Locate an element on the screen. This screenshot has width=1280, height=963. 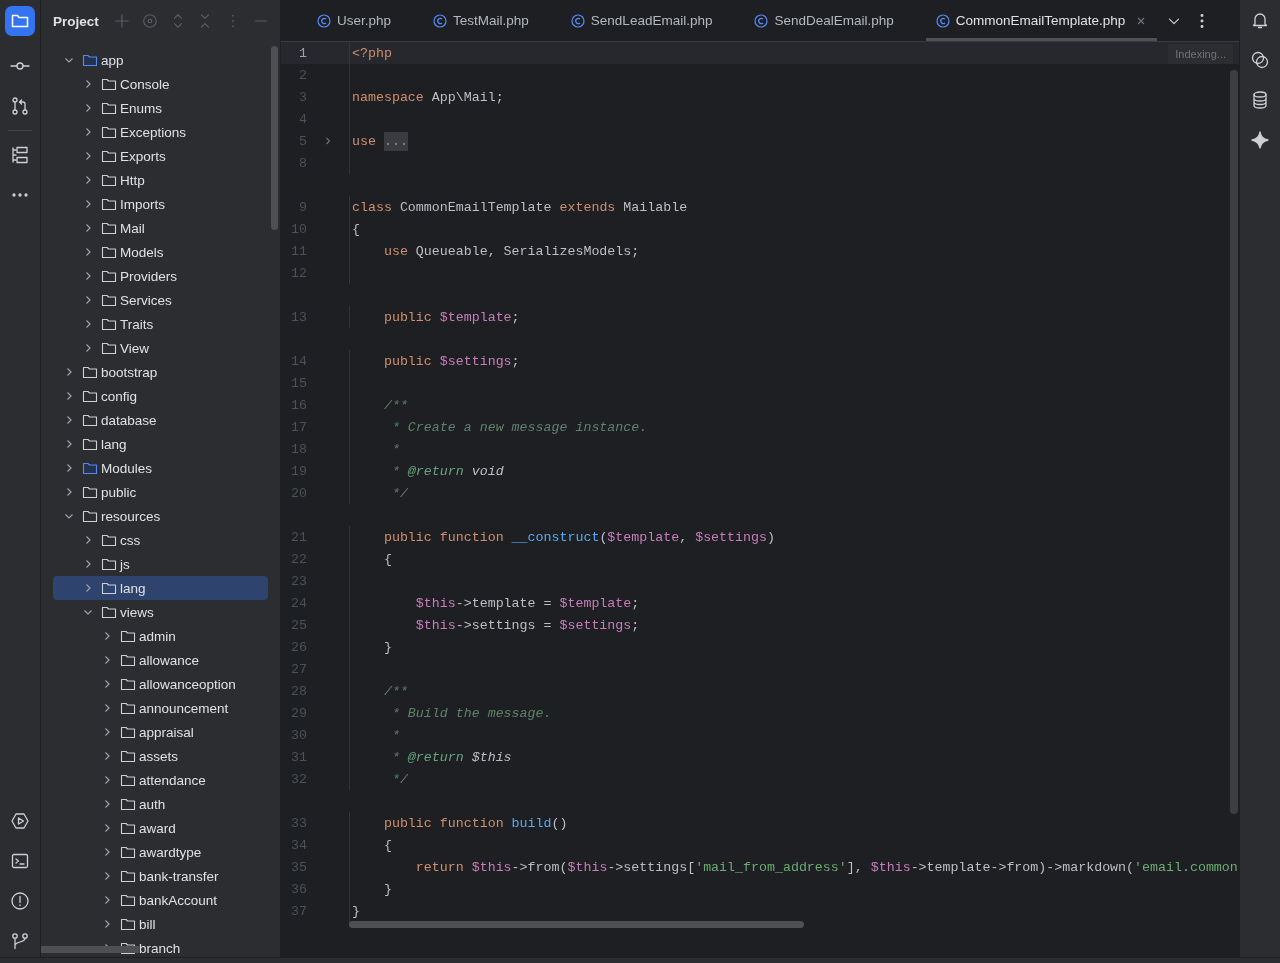
tree-item: Http is located at coordinates (160, 180).